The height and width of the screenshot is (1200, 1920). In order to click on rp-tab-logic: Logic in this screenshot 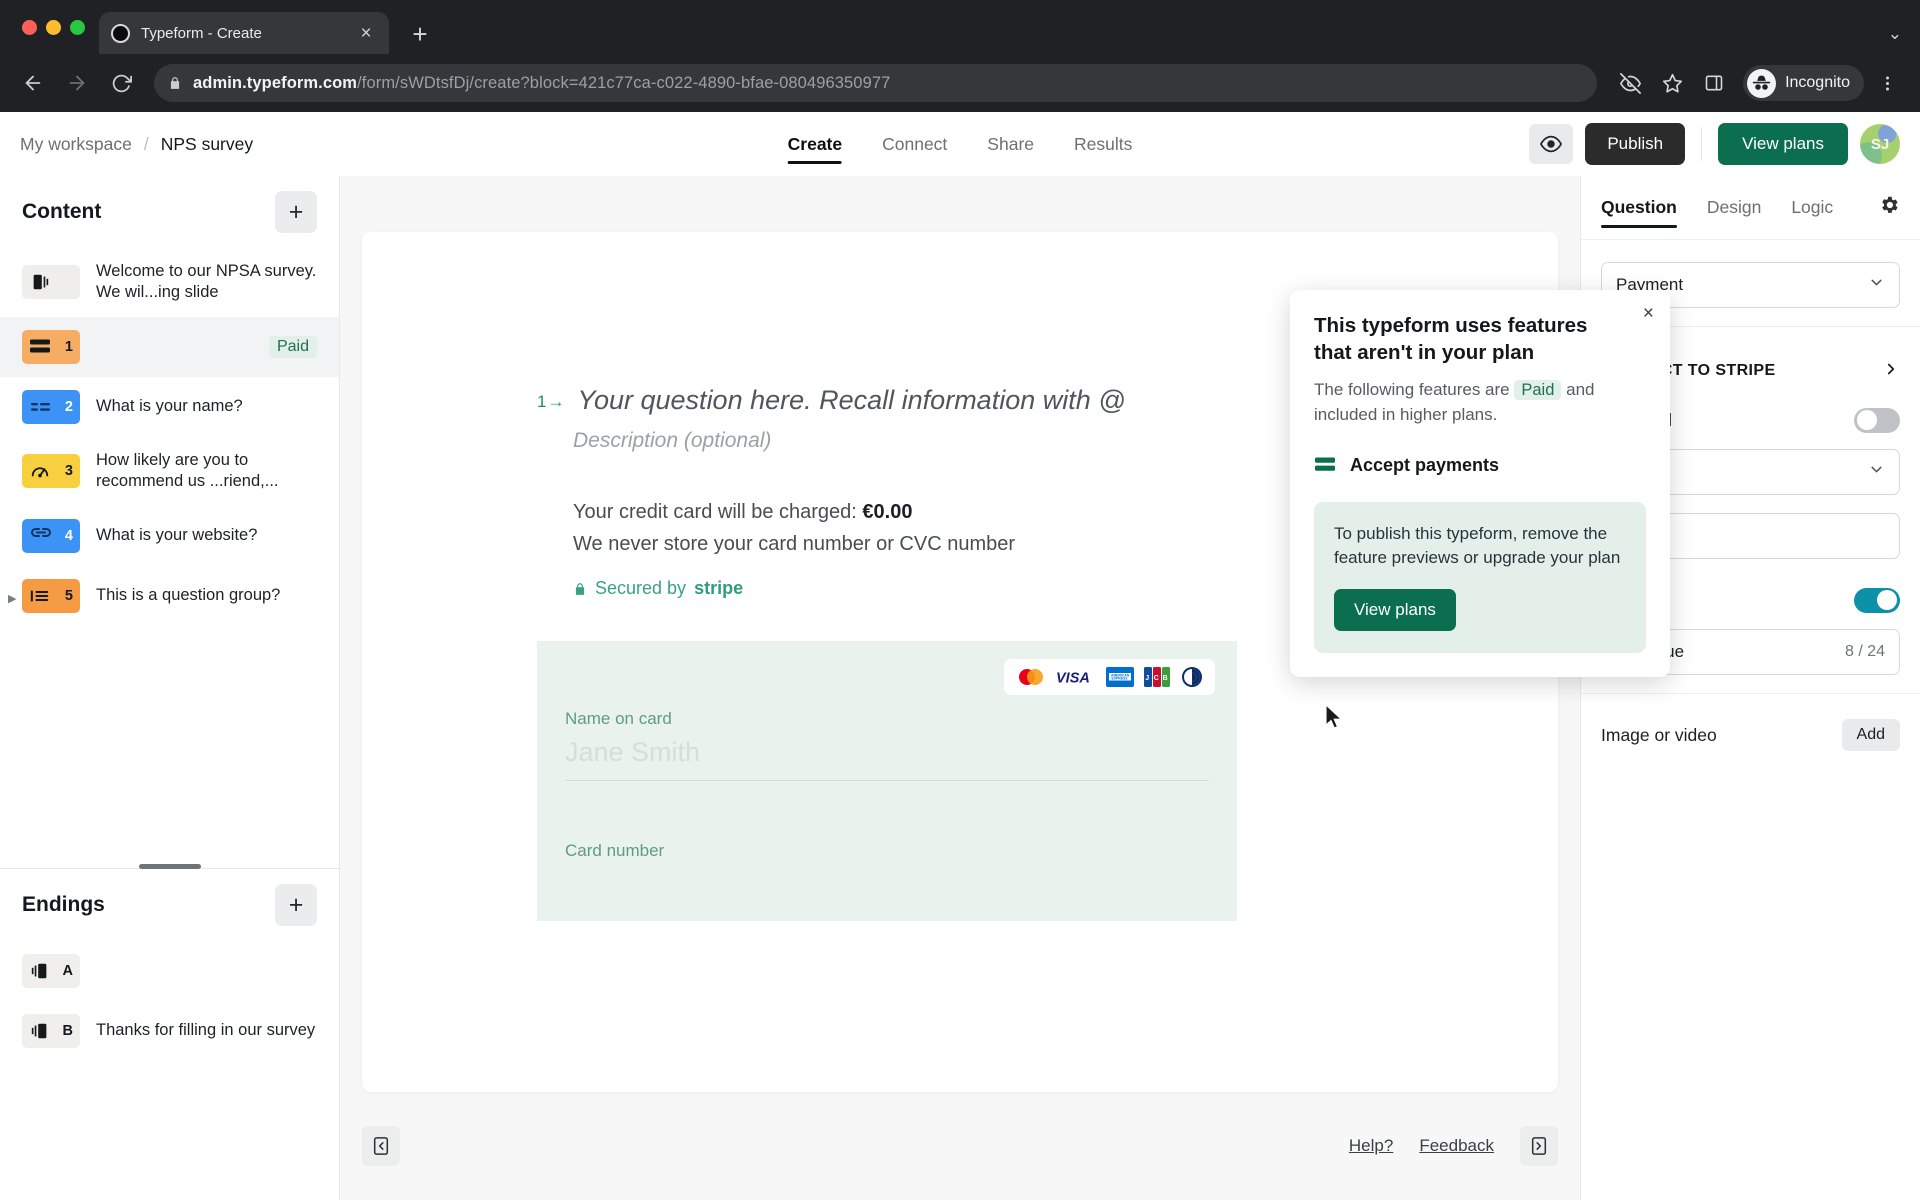, I will do `click(1812, 208)`.